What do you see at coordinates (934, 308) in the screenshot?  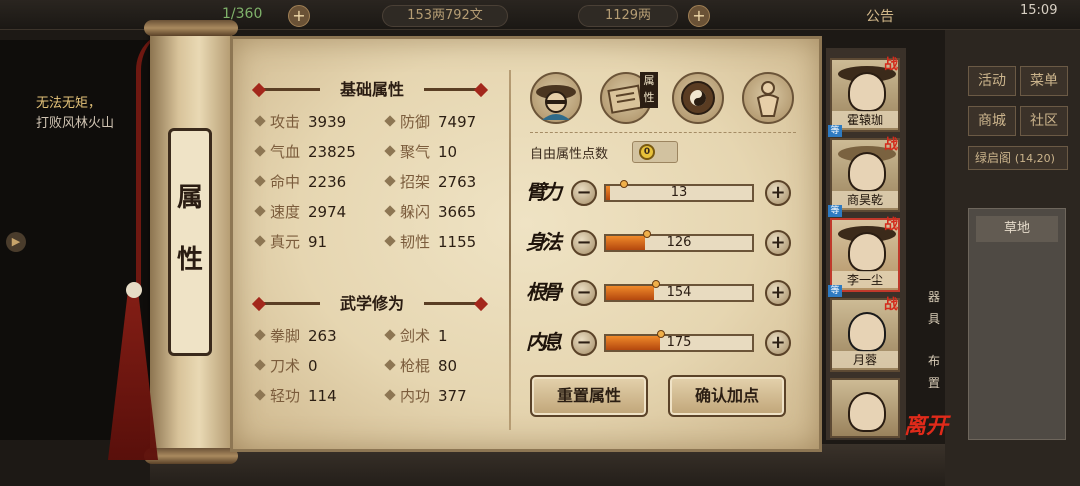 I see `equip-tab: 器具` at bounding box center [934, 308].